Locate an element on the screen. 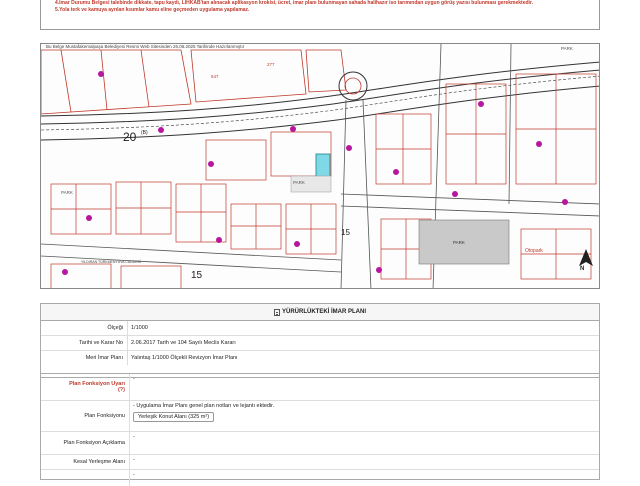 The height and width of the screenshot is (486, 640). function-warning-label: Plan Fonksiyon Uyarı (?) is located at coordinates (85, 387).